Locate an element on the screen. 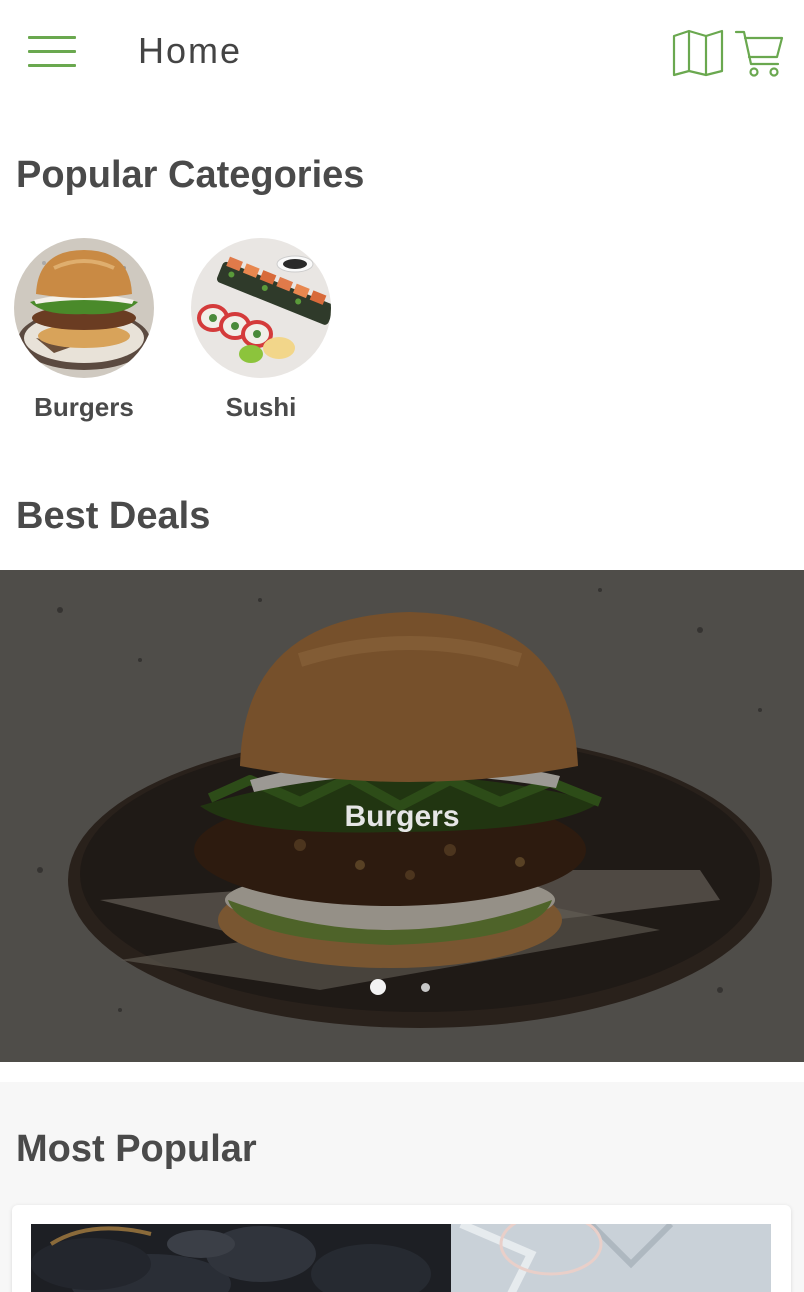 This screenshot has width=804, height=1292. best-deals-title: Best Deals is located at coordinates (113, 516).